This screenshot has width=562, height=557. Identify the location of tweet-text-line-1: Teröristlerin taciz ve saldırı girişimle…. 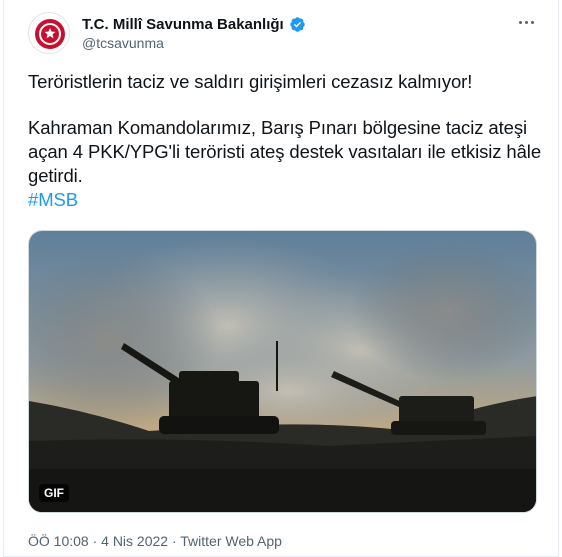
(250, 81).